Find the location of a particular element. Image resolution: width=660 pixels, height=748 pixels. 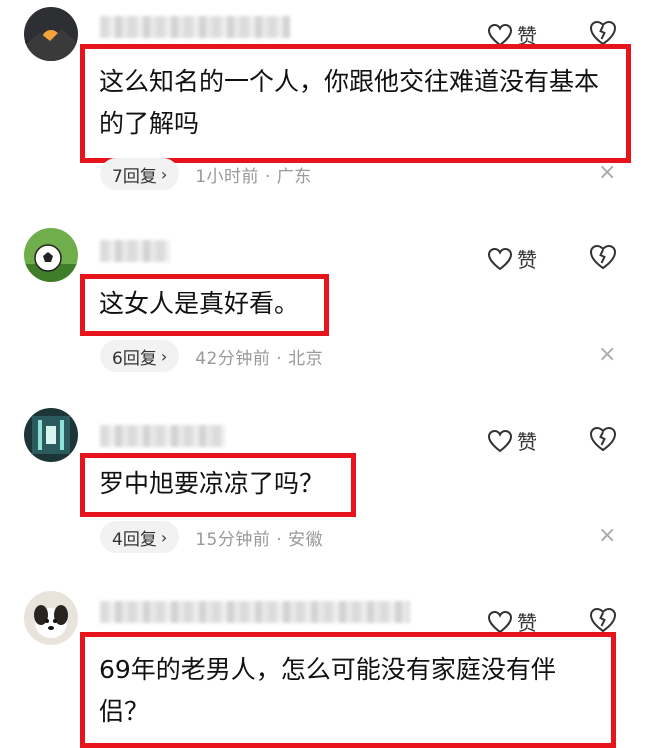

comment-time-location: 42分钟前 · 北京 is located at coordinates (259, 356).